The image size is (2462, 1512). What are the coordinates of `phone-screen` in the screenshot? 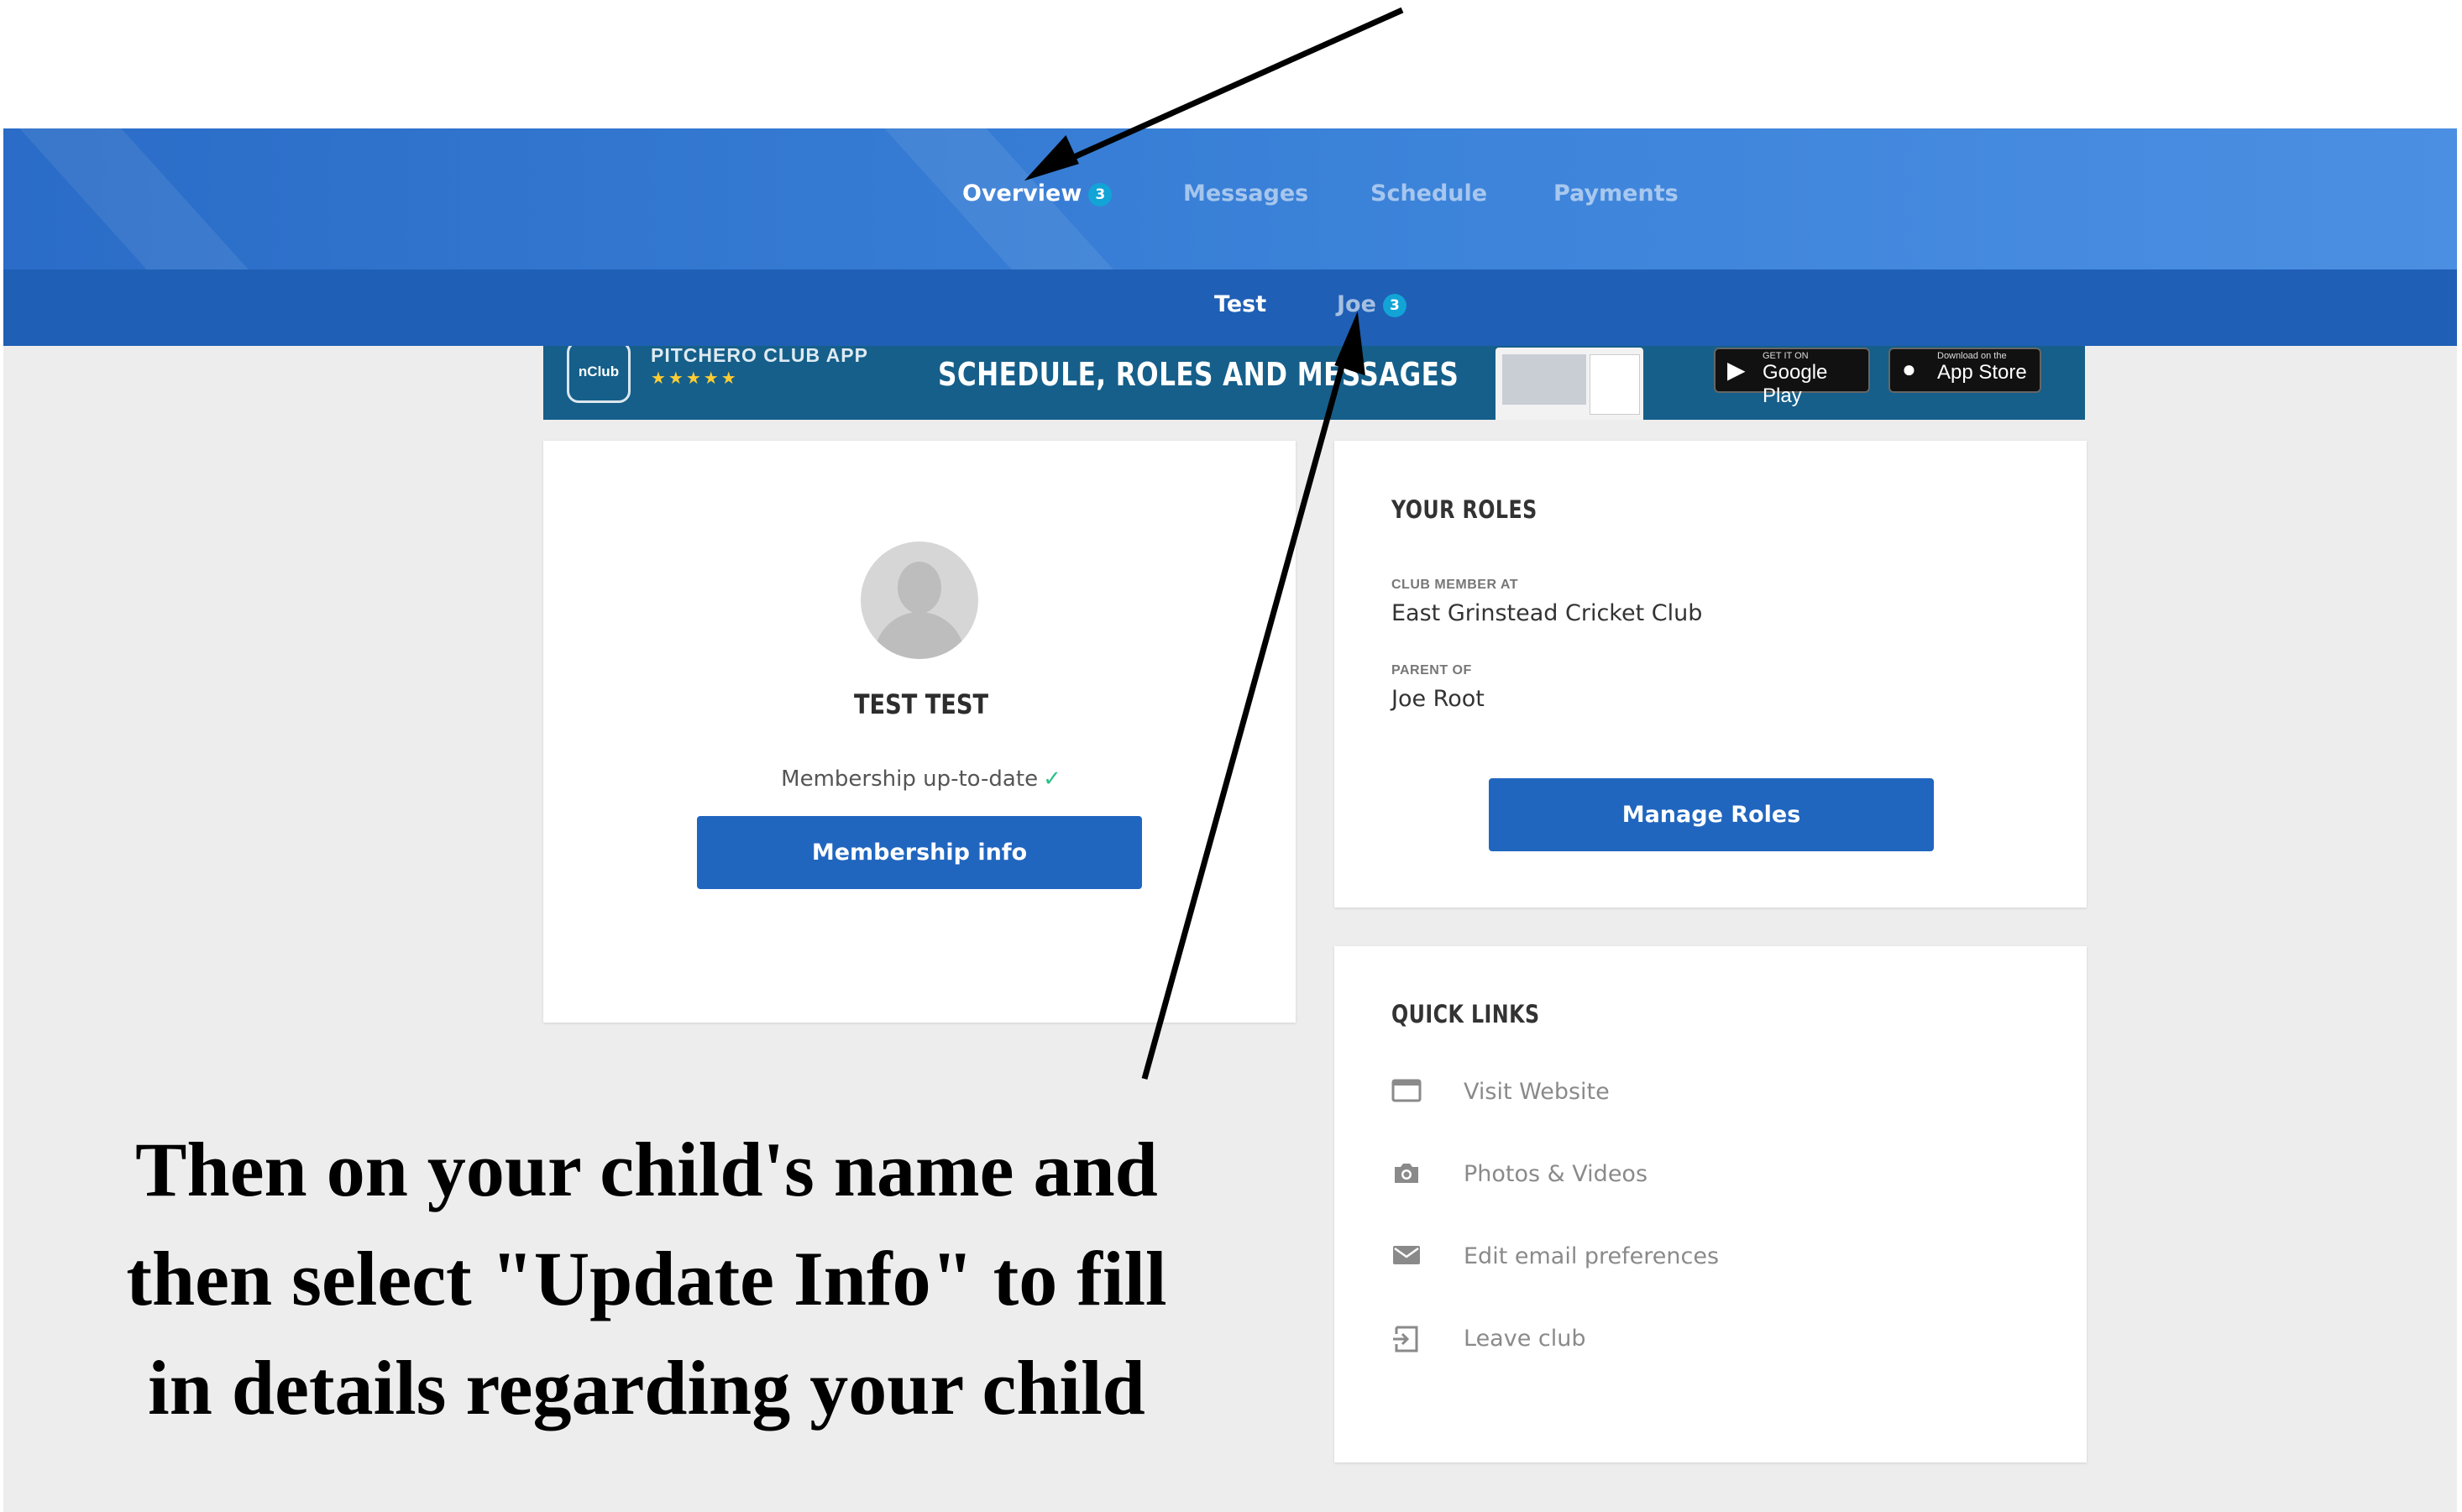 It's located at (1544, 379).